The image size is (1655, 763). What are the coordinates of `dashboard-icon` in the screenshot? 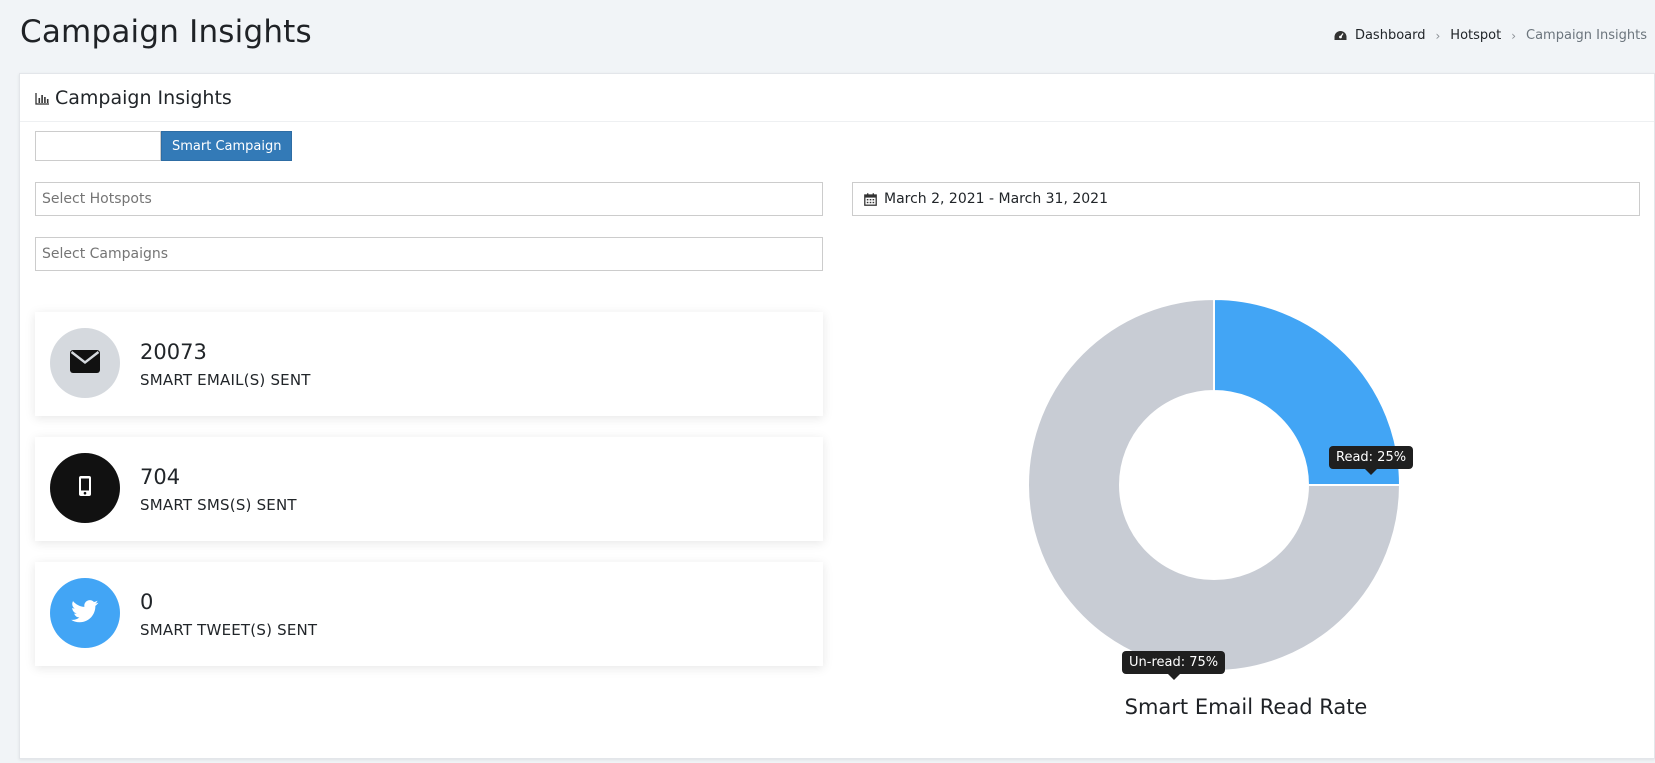 It's located at (1340, 35).